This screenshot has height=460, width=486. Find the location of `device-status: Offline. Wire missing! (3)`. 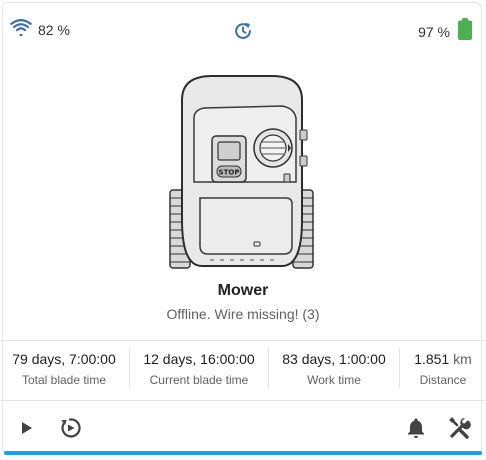

device-status: Offline. Wire missing! (3) is located at coordinates (243, 314).